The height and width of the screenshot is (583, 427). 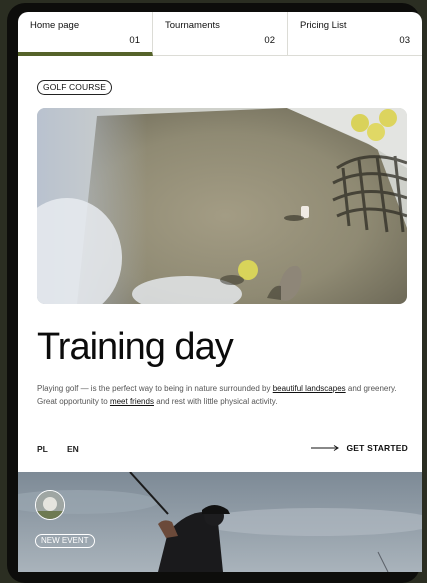 What do you see at coordinates (85, 34) in the screenshot?
I see `nav-item-home: Home page 01` at bounding box center [85, 34].